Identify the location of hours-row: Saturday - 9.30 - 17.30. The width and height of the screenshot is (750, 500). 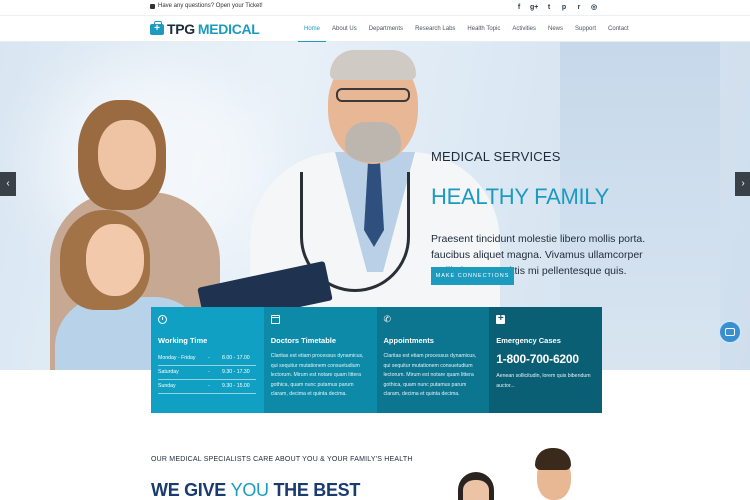
(207, 373).